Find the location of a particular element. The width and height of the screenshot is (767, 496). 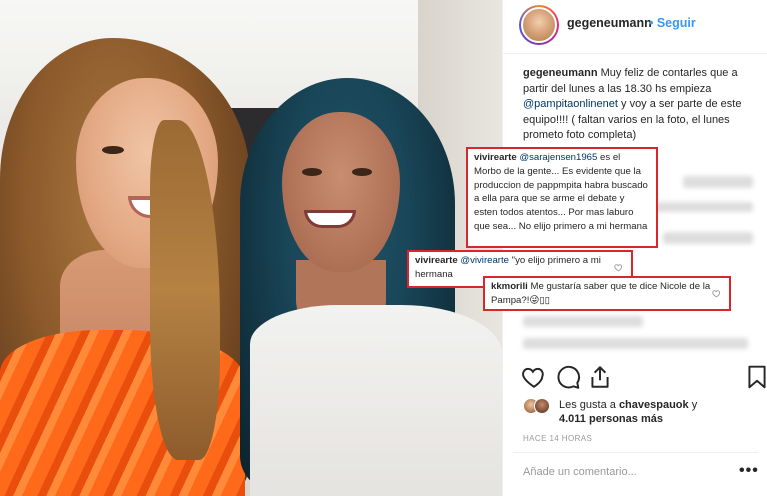

likes-line-1: Les gusta a chavespauok y is located at coordinates (628, 405).